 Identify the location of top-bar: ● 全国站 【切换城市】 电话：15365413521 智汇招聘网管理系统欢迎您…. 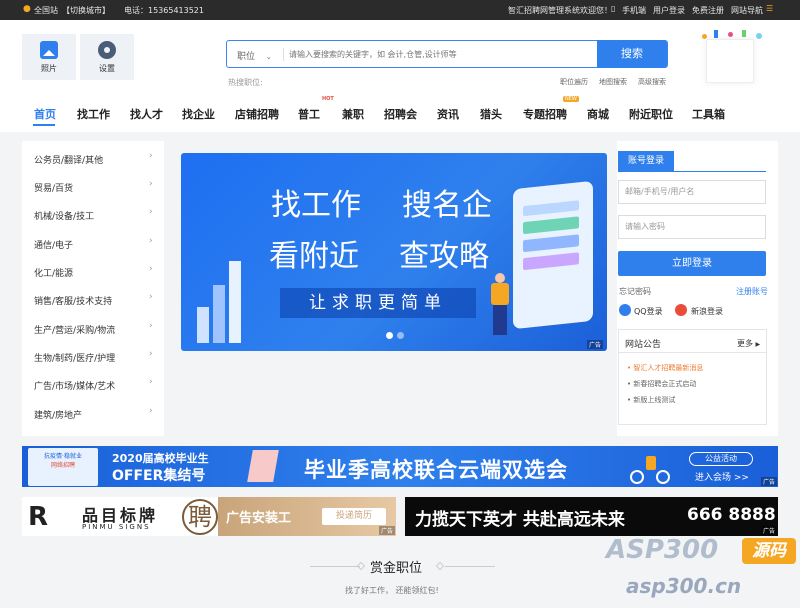
(400, 10).